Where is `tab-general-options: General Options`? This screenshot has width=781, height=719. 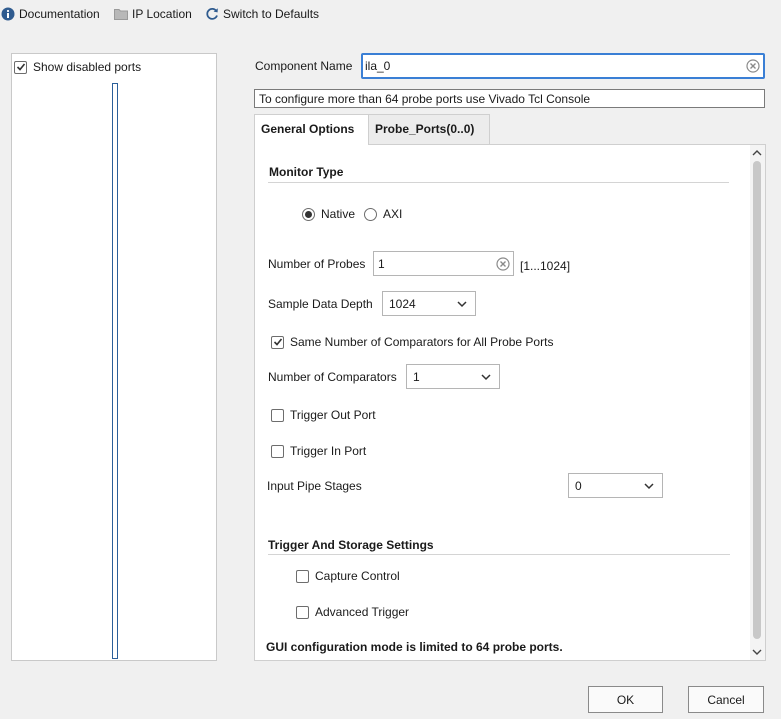 tab-general-options: General Options is located at coordinates (311, 129).